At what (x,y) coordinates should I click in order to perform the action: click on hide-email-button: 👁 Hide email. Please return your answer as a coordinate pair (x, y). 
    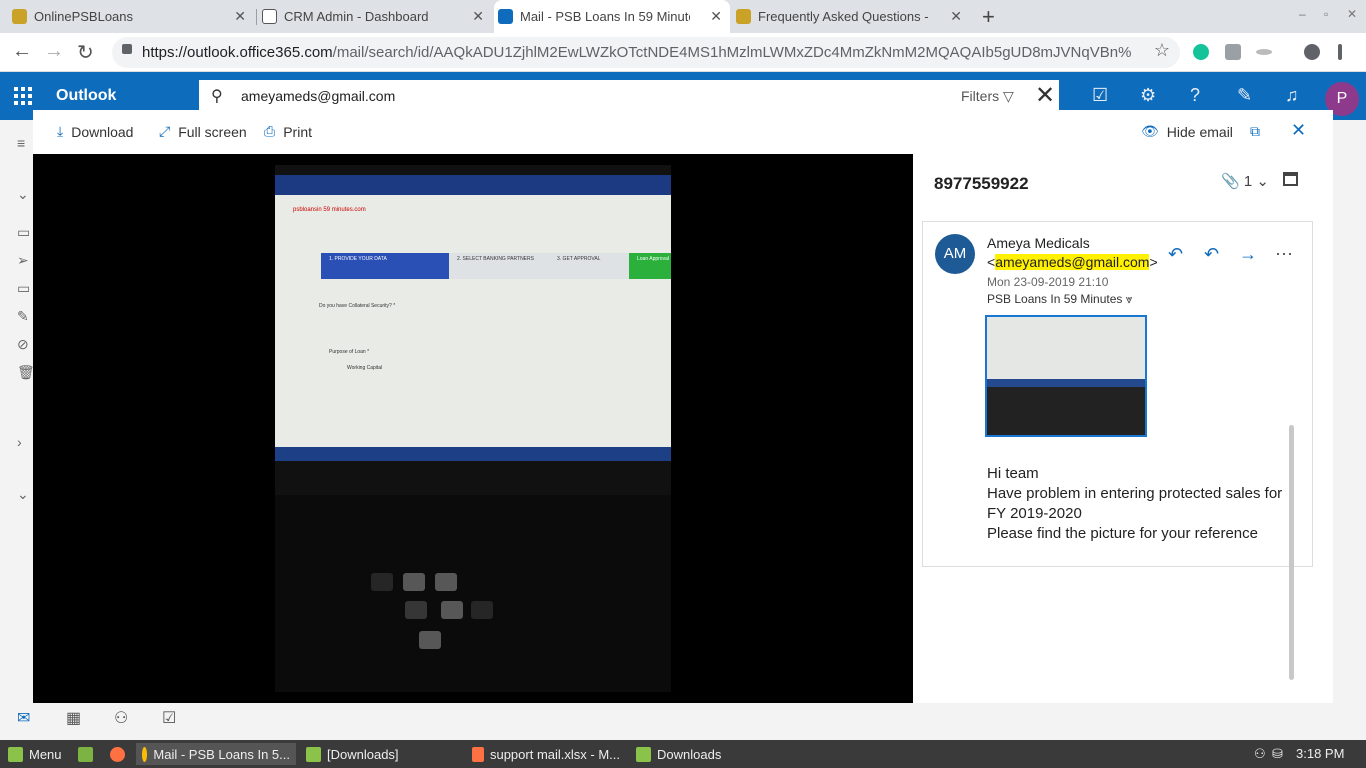
    Looking at the image, I should click on (1187, 131).